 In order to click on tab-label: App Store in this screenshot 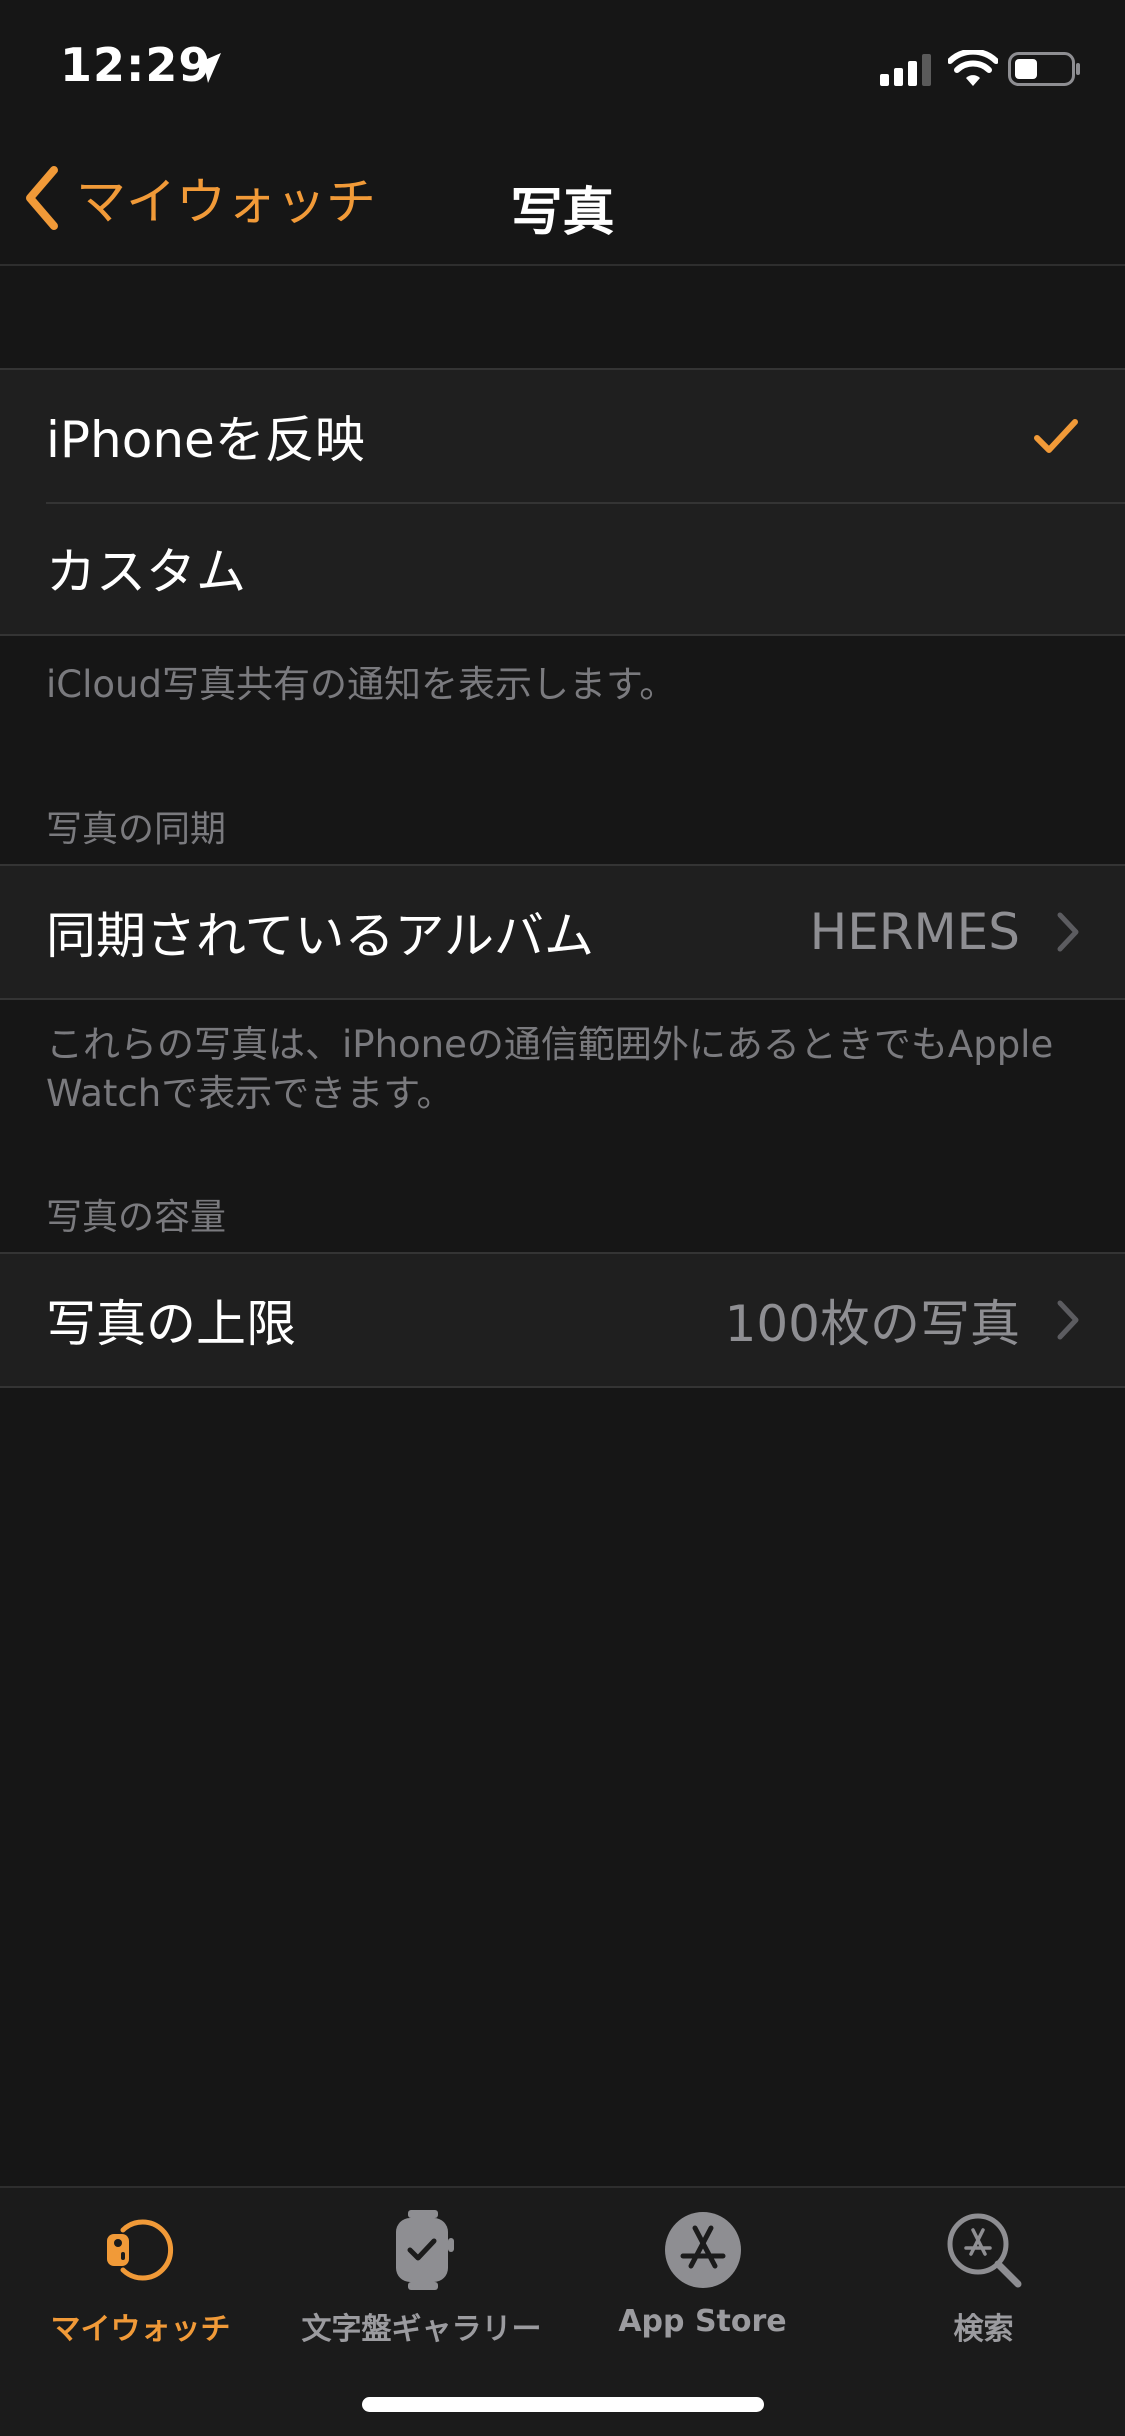, I will do `click(702, 2321)`.